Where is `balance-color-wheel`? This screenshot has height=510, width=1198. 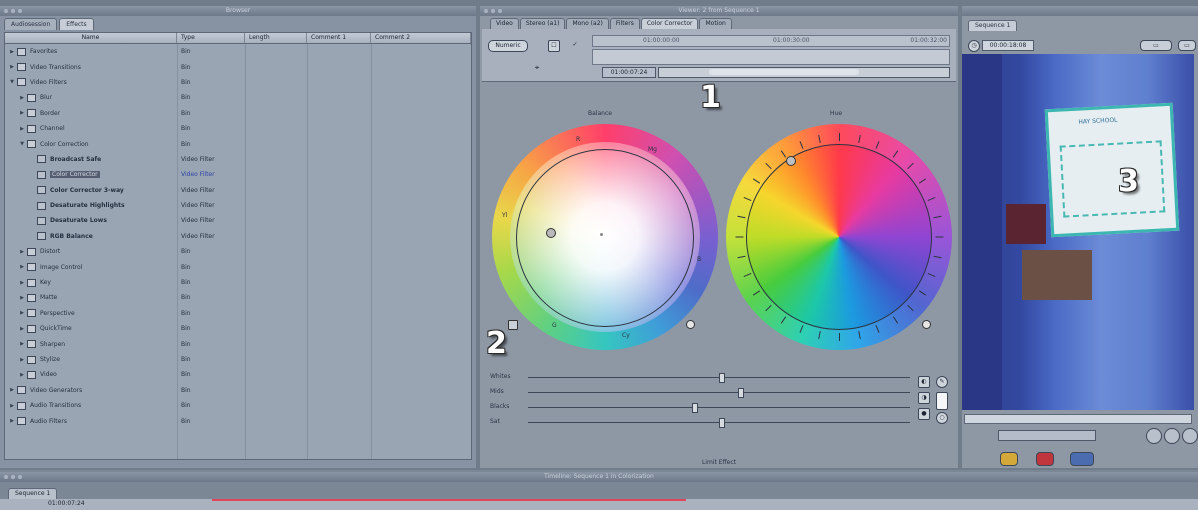 balance-color-wheel is located at coordinates (605, 237).